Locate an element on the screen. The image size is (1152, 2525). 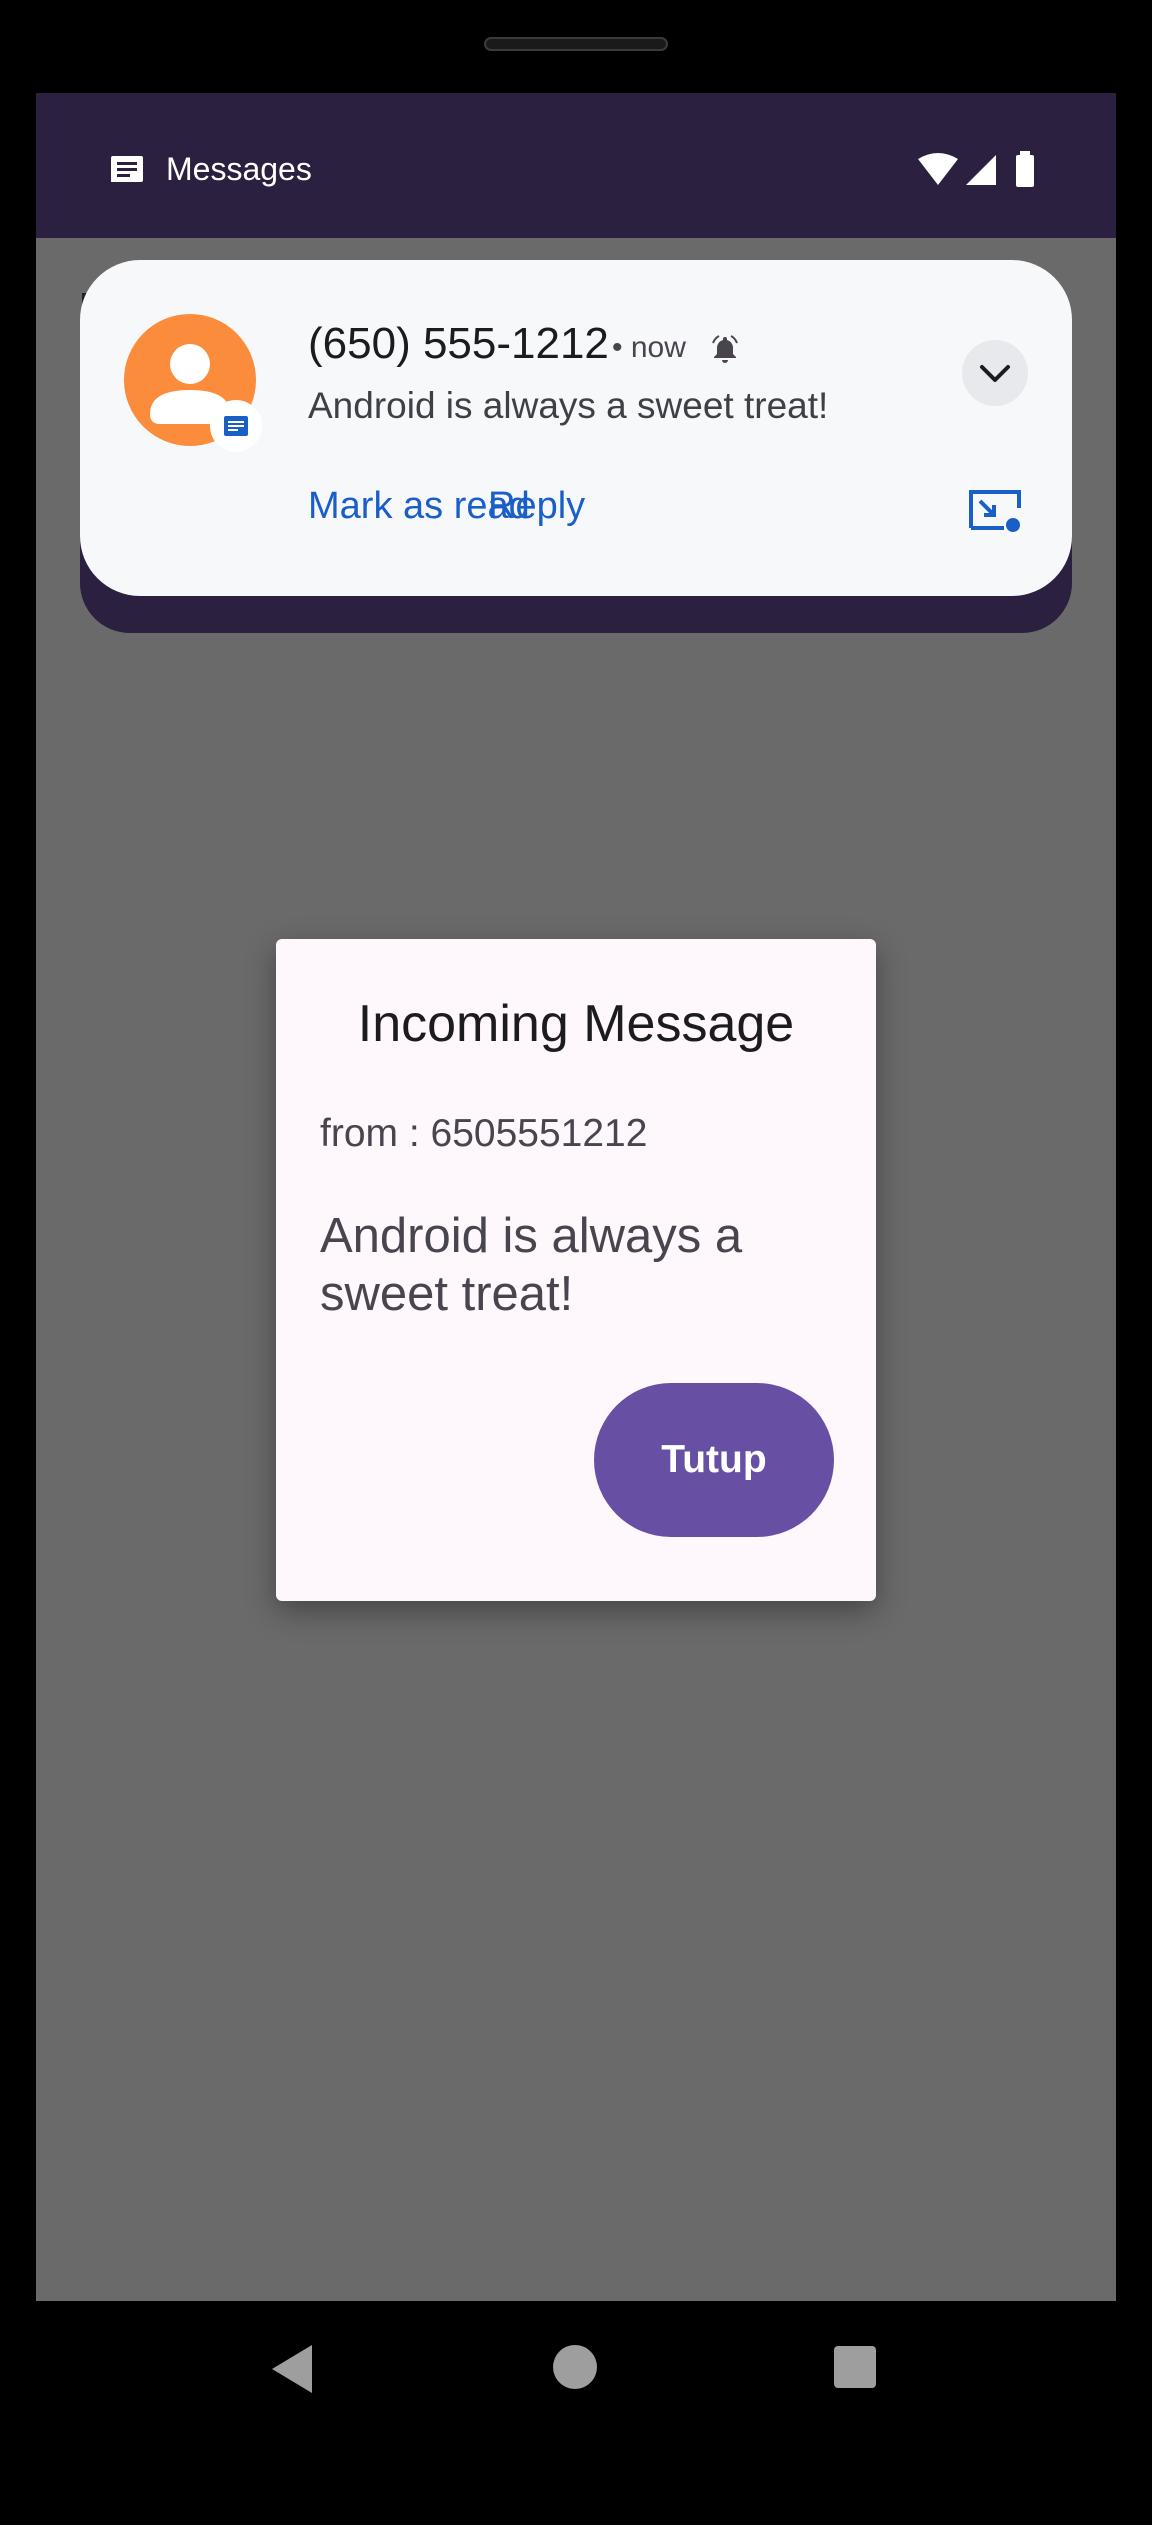
notification-time: • now is located at coordinates (649, 347).